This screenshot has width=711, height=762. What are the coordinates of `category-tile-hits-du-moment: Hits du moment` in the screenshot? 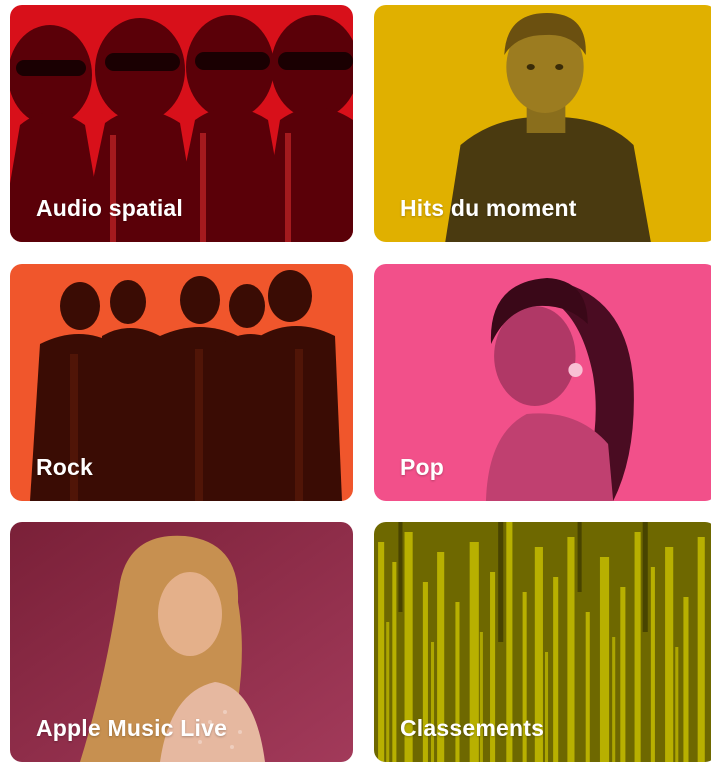 It's located at (542, 123).